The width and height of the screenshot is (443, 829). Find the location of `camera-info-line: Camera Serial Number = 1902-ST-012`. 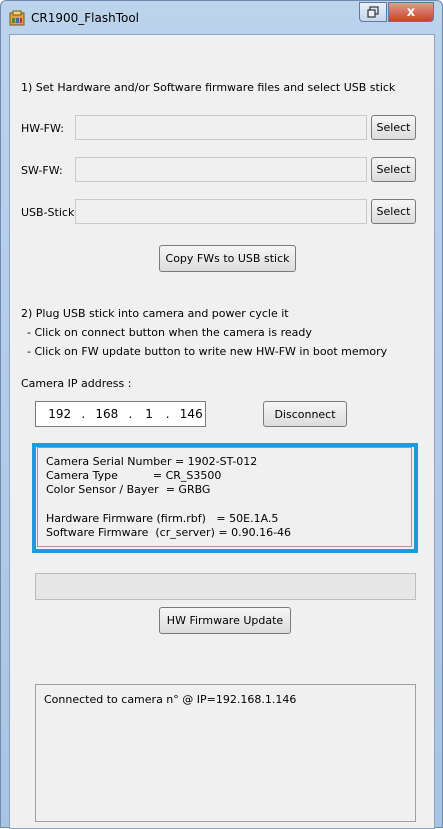

camera-info-line: Camera Serial Number = 1902-ST-012 is located at coordinates (152, 461).